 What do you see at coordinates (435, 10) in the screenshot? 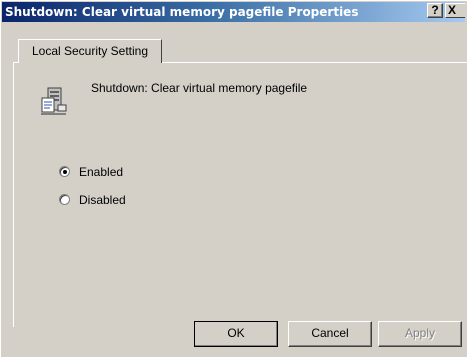
I see `help-button: ?` at bounding box center [435, 10].